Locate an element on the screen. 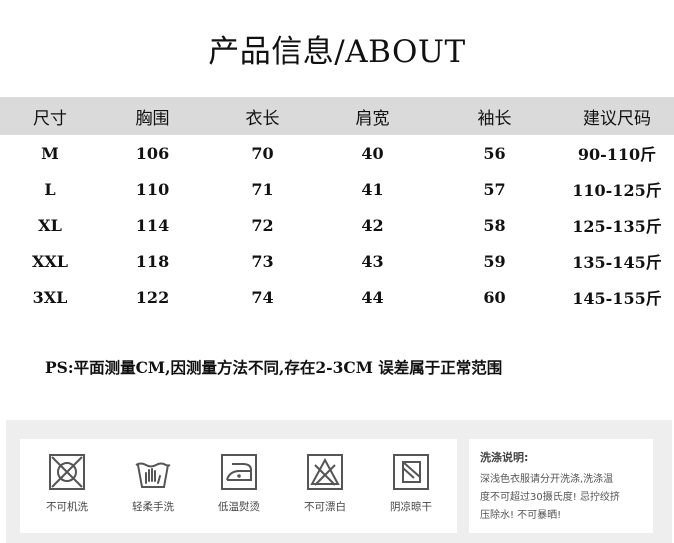 The width and height of the screenshot is (674, 543). care-label: 不可机洗 is located at coordinates (67, 507).